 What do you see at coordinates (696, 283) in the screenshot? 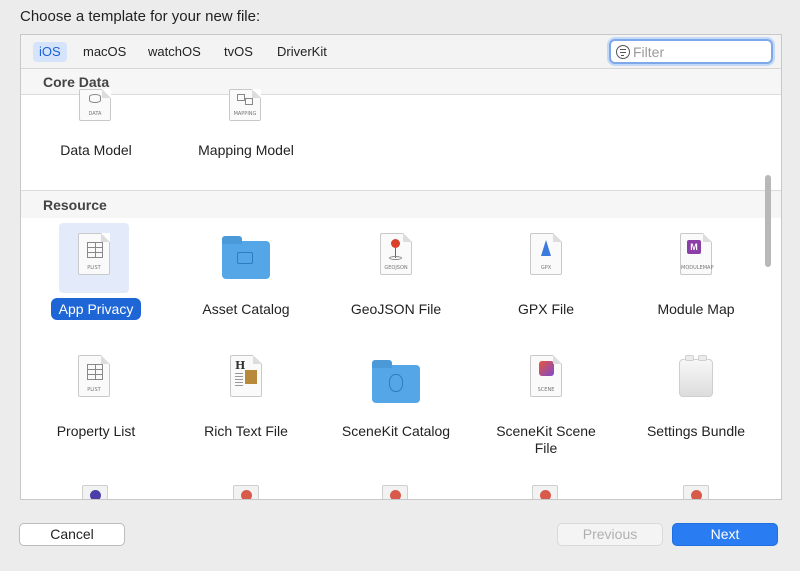
I see `template-module-map: M MODULEMAP Module Map` at bounding box center [696, 283].